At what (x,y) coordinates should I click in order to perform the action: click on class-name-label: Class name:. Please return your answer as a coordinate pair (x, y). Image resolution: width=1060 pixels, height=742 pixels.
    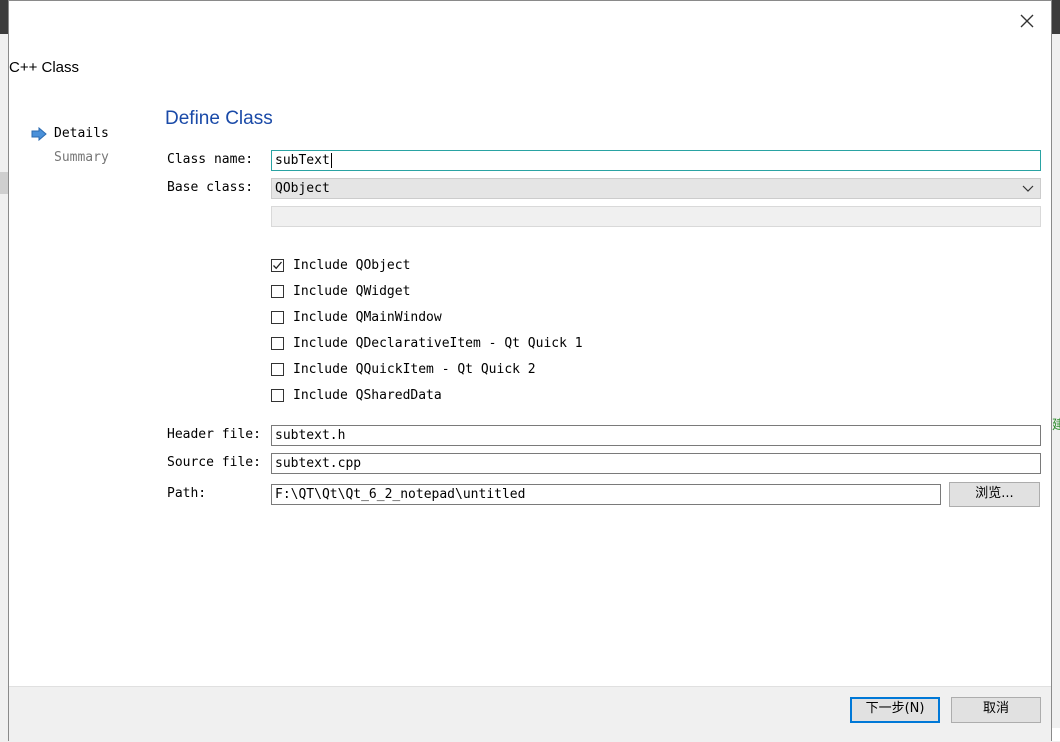
    Looking at the image, I should click on (210, 159).